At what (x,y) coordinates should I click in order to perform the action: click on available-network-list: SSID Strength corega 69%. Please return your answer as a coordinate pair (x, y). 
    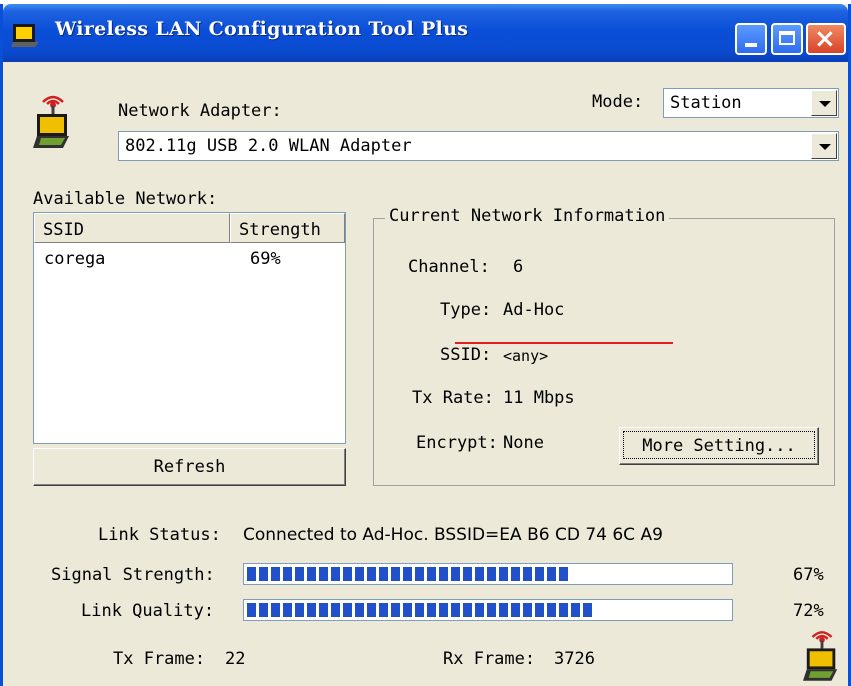
    Looking at the image, I should click on (189, 328).